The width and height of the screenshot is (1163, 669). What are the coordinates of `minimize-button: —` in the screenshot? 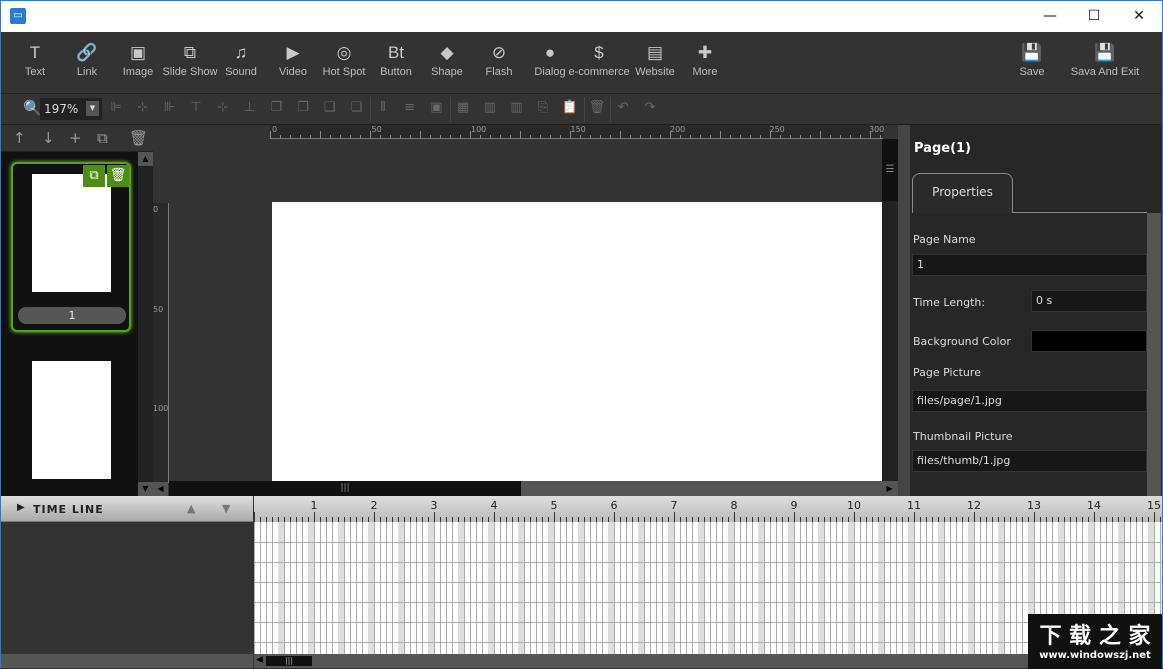 It's located at (1050, 16).